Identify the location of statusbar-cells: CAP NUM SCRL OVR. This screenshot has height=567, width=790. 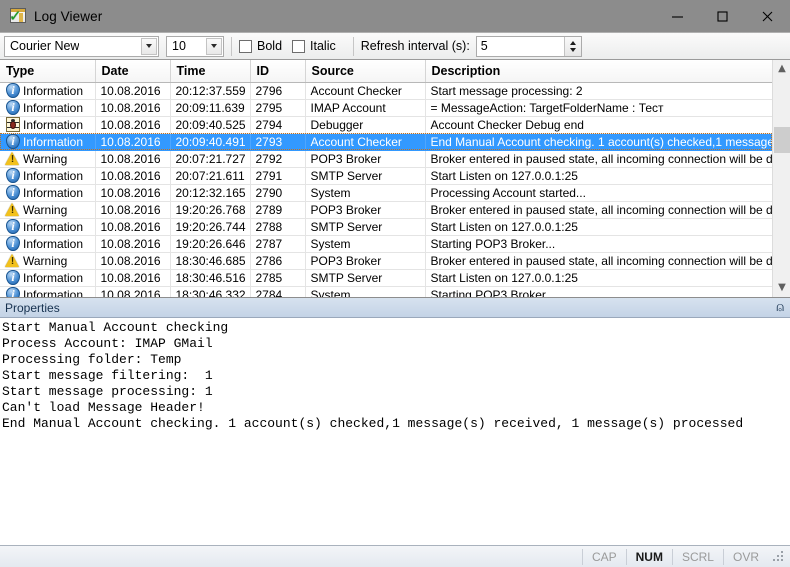
(674, 556).